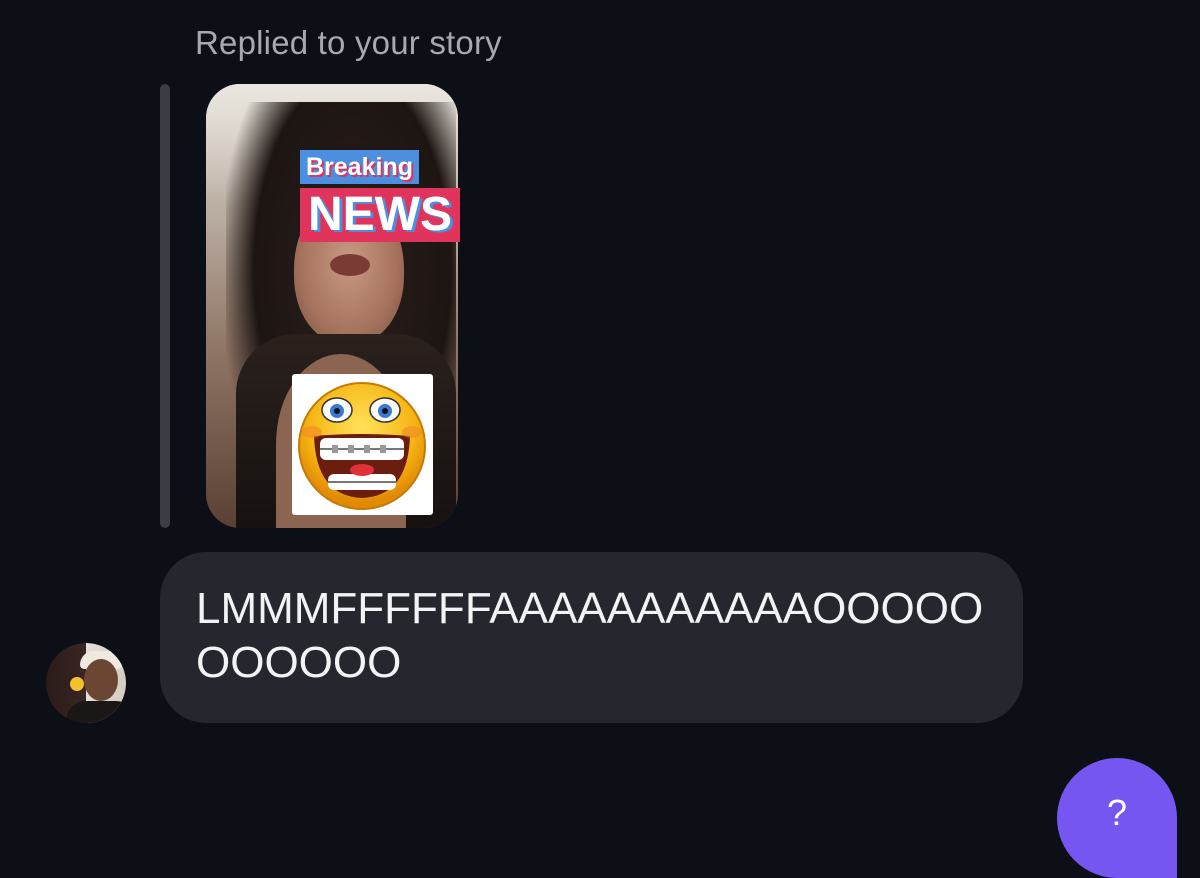  I want to click on emoji-svg, so click(362, 446).